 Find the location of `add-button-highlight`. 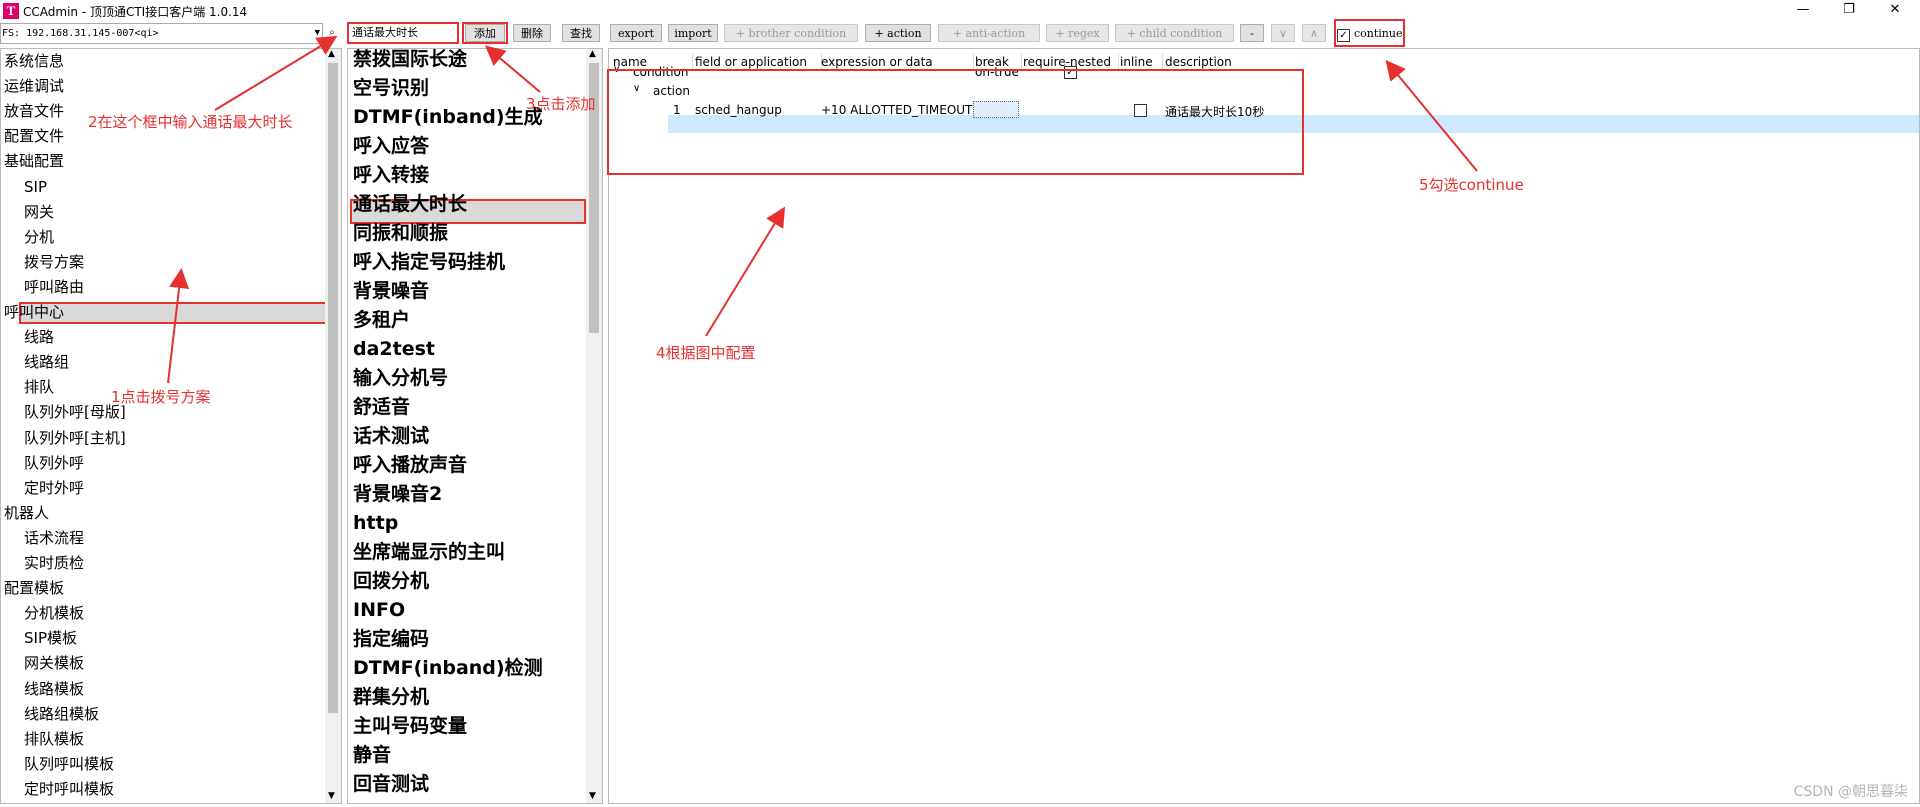

add-button-highlight is located at coordinates (485, 33).